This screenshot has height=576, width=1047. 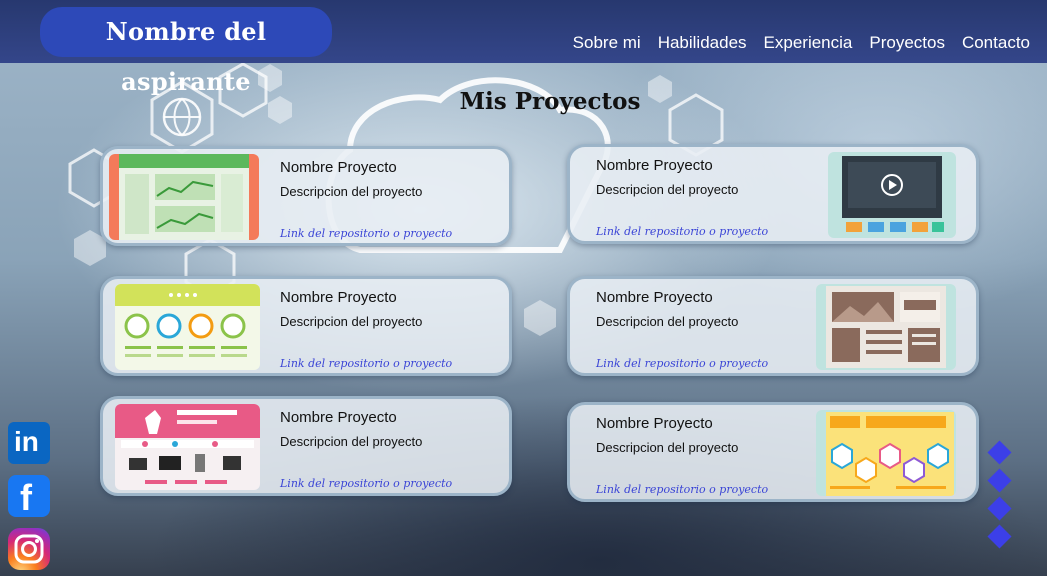 I want to click on nav-link-habilidades: Habilidades, so click(x=702, y=43).